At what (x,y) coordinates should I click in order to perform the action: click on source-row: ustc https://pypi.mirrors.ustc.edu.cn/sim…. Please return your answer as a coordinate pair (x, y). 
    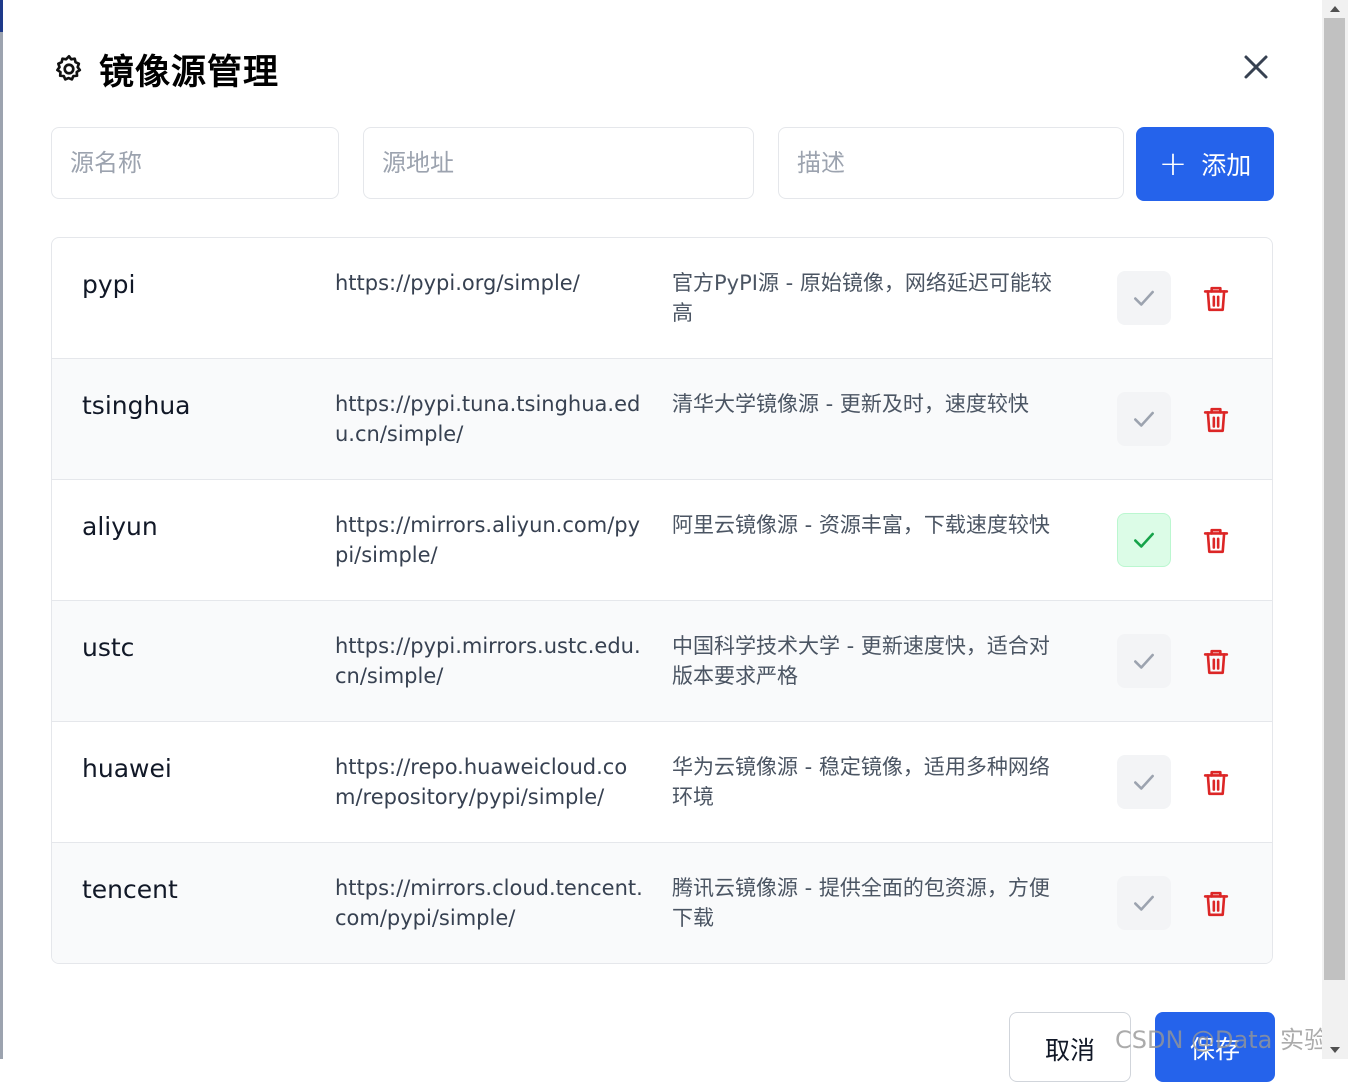
    Looking at the image, I should click on (662, 661).